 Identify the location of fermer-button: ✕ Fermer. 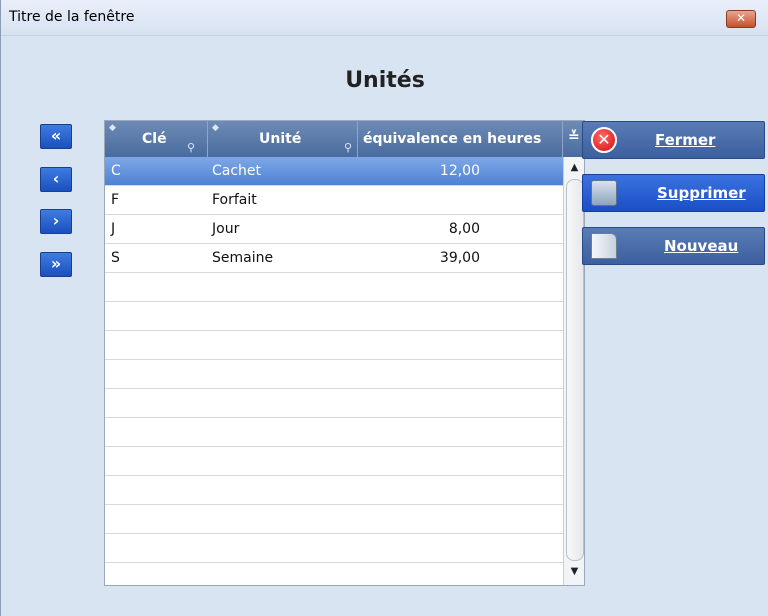
(673, 140).